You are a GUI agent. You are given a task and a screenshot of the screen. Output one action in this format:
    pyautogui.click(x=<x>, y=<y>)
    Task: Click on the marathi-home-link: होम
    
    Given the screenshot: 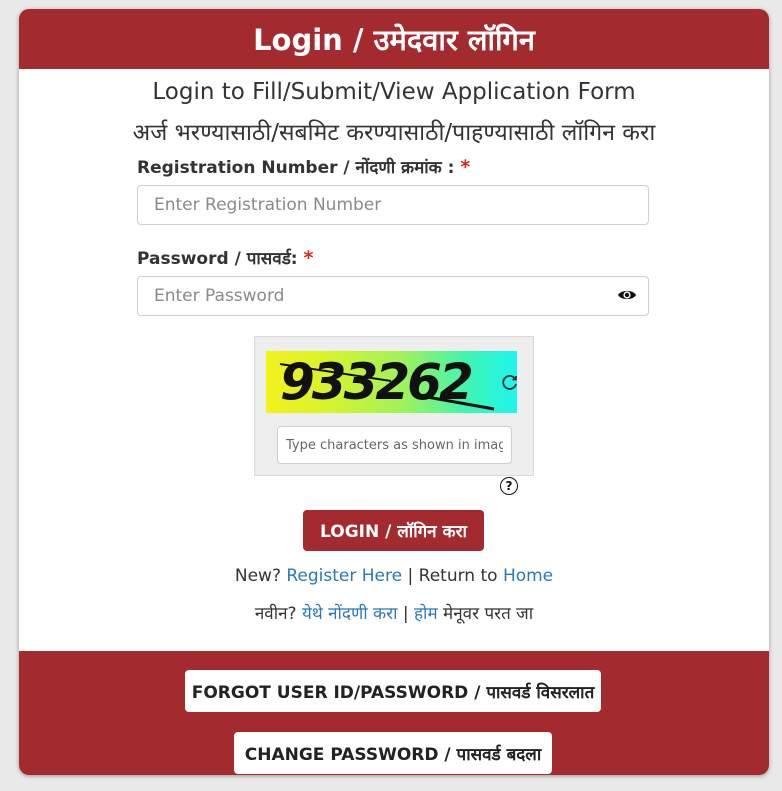 What is the action you would take?
    pyautogui.click(x=426, y=614)
    